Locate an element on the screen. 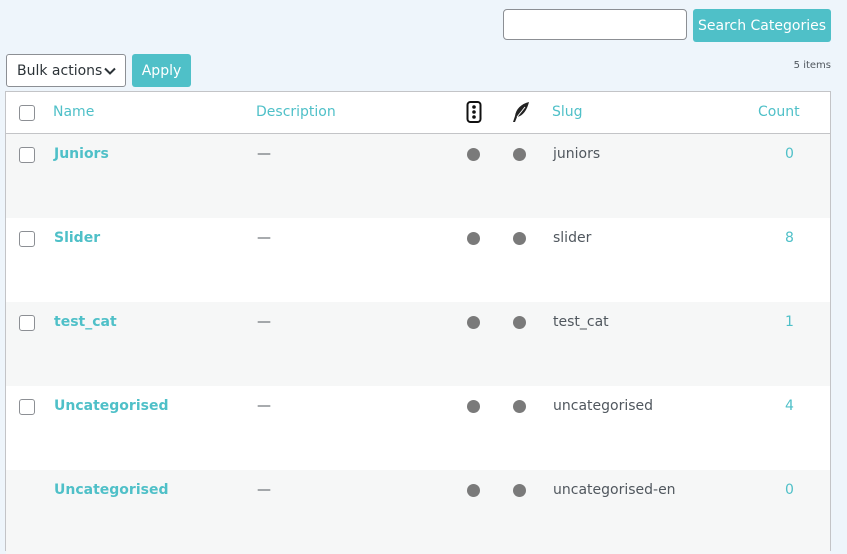 Image resolution: width=847 pixels, height=554 pixels. table-row: Uncategorised — uncategorised 4 is located at coordinates (418, 428).